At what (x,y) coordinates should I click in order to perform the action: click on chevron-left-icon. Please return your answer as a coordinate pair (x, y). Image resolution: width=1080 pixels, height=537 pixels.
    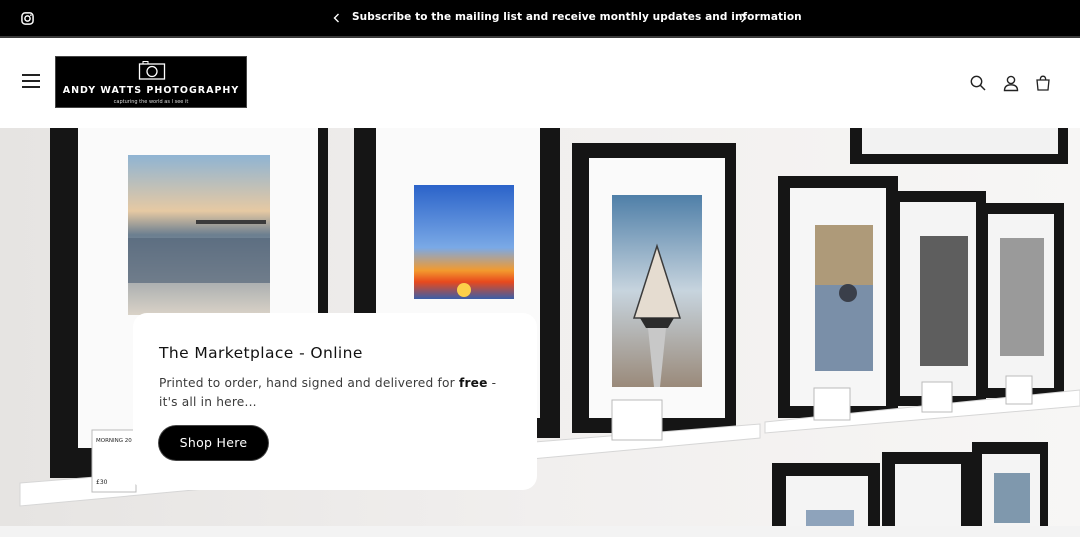
    Looking at the image, I should click on (337, 18).